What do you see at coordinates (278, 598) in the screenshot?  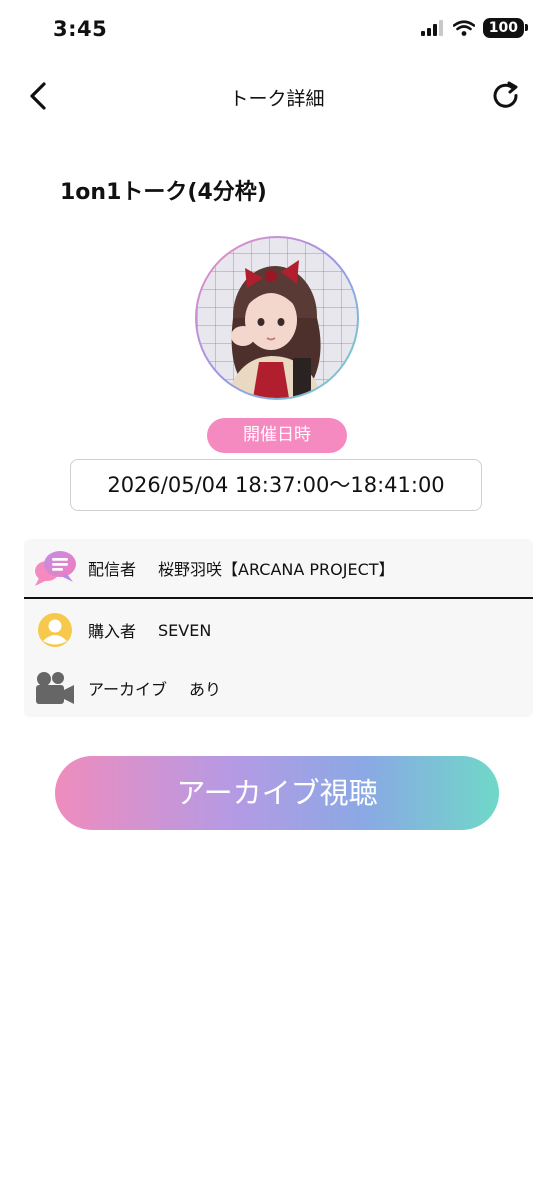 I see `divider` at bounding box center [278, 598].